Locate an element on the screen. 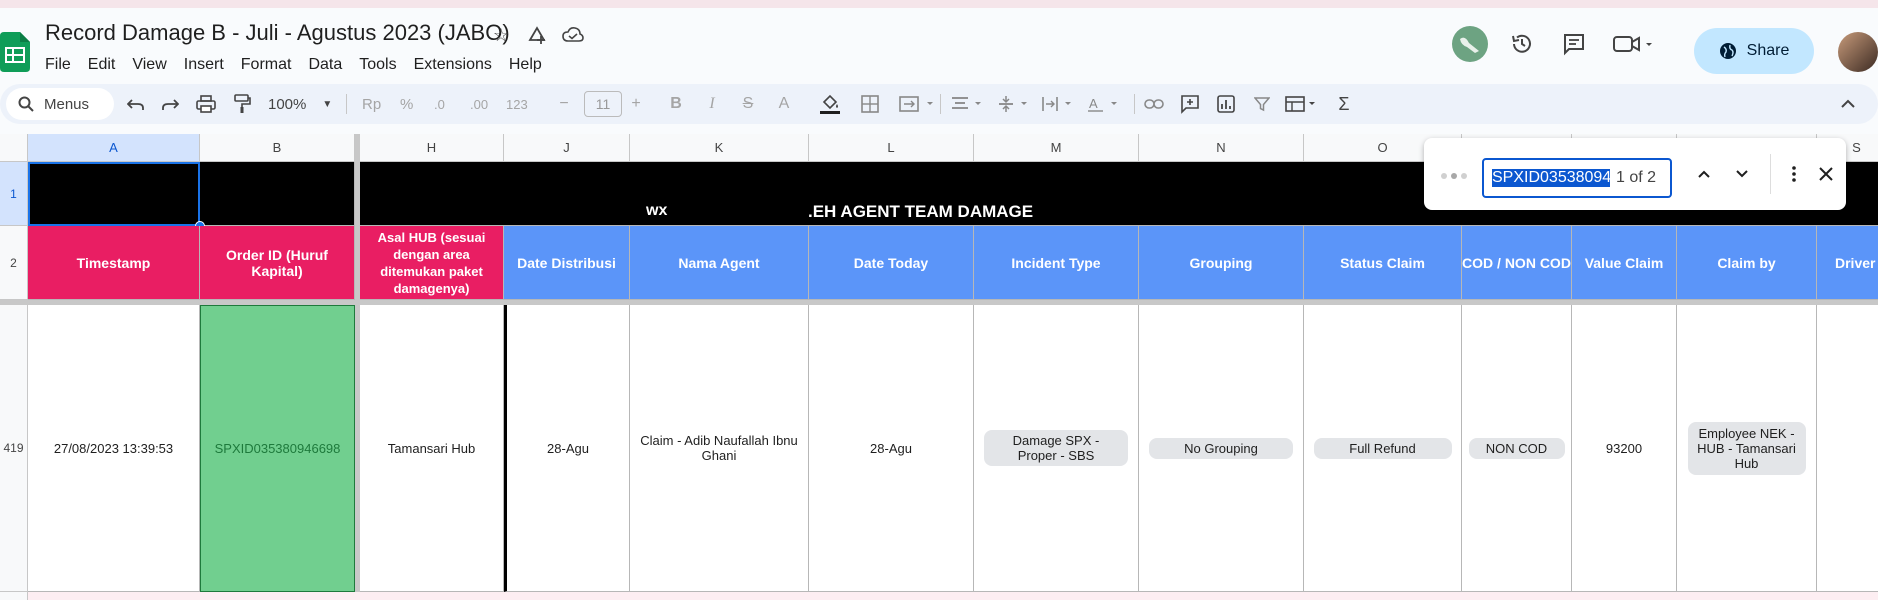 This screenshot has width=1878, height=600. header-nama-agent: Nama Agent is located at coordinates (719, 263).